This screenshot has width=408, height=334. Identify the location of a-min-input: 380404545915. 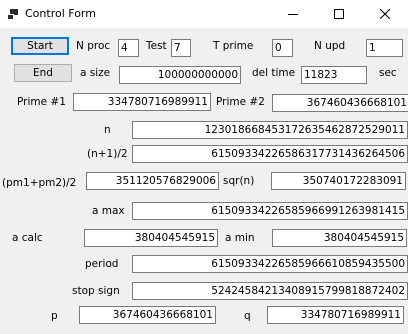
(339, 238).